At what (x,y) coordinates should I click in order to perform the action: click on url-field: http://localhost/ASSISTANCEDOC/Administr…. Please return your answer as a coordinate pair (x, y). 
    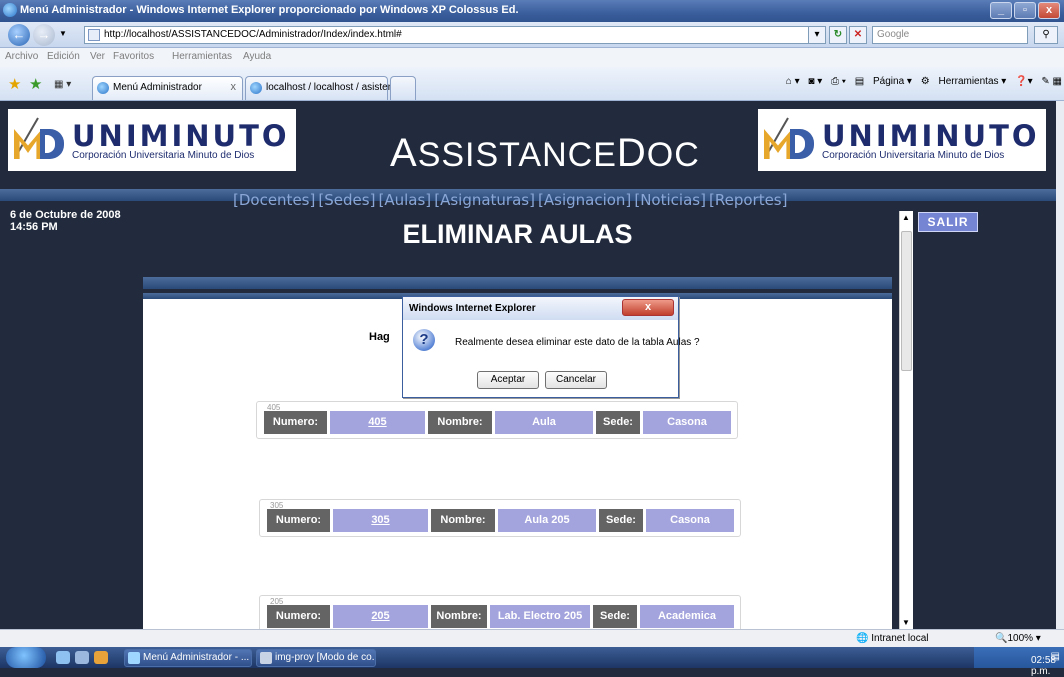
    Looking at the image, I should click on (451, 35).